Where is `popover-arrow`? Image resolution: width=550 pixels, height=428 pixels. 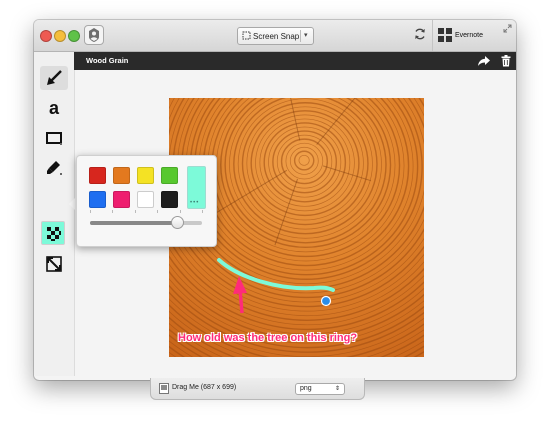 popover-arrow is located at coordinates (72, 204).